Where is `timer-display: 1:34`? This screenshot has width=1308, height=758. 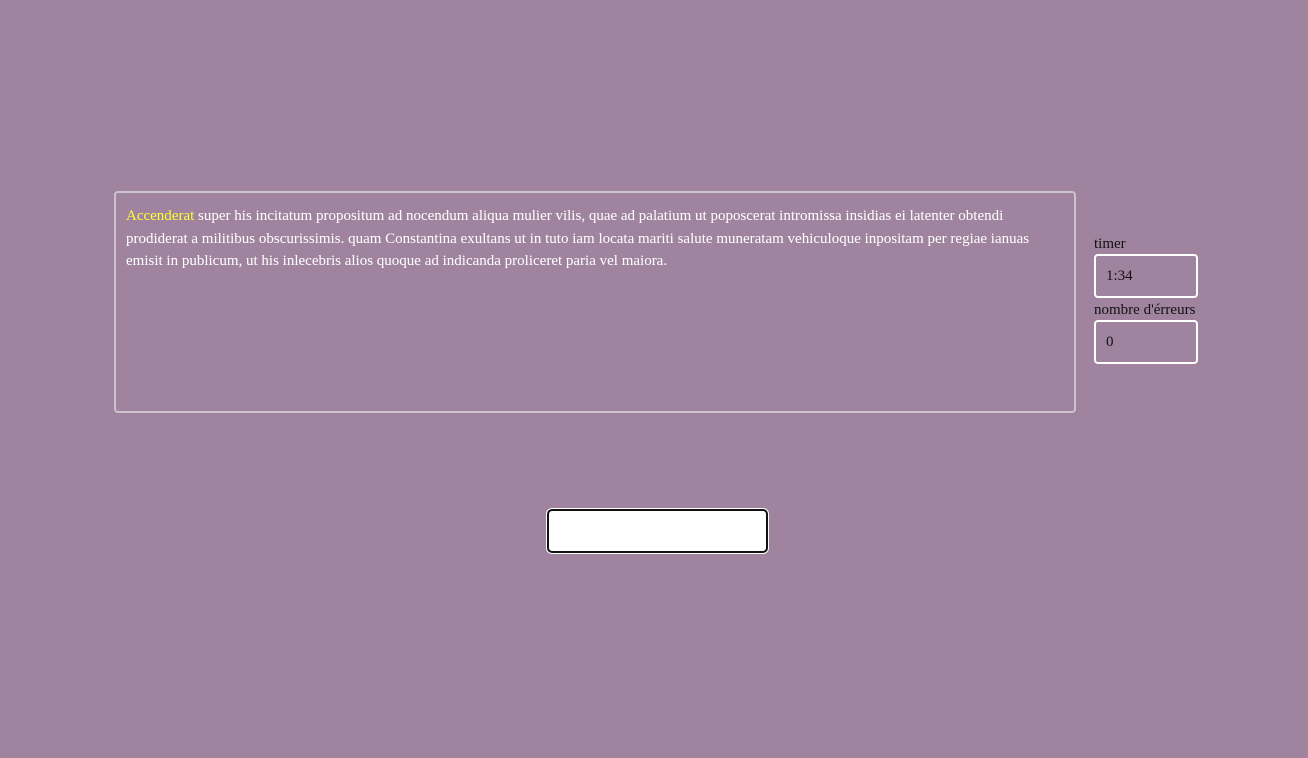
timer-display: 1:34 is located at coordinates (1146, 276).